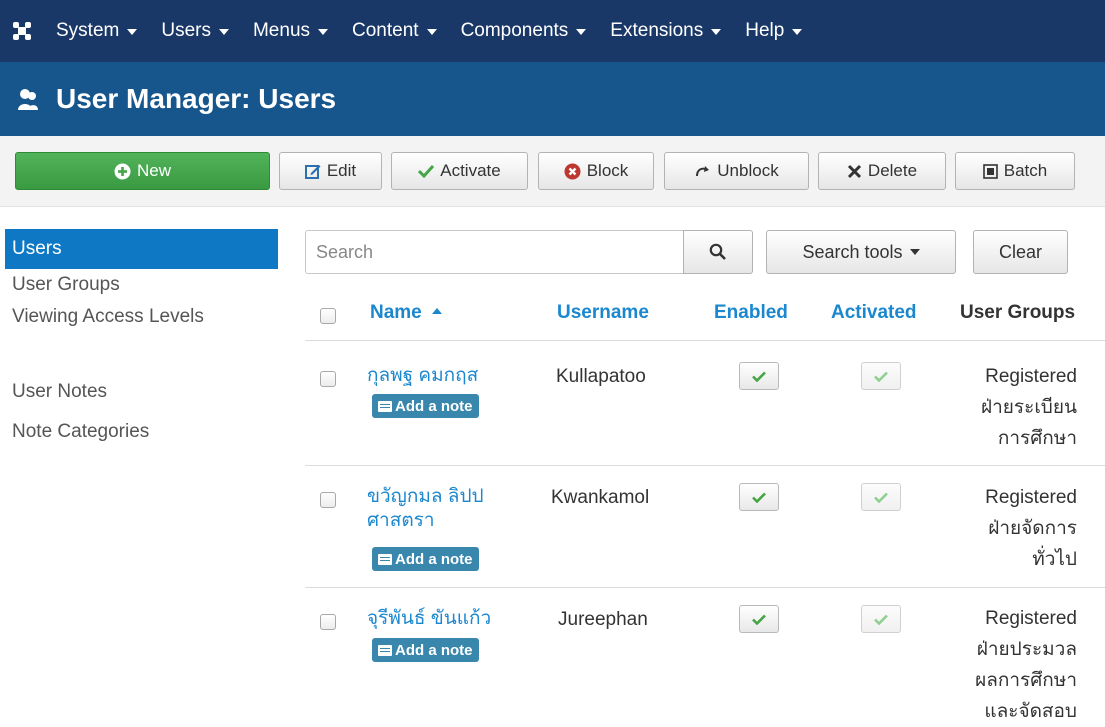 The image size is (1105, 727). What do you see at coordinates (607, 170) in the screenshot?
I see `block-button-label: Block` at bounding box center [607, 170].